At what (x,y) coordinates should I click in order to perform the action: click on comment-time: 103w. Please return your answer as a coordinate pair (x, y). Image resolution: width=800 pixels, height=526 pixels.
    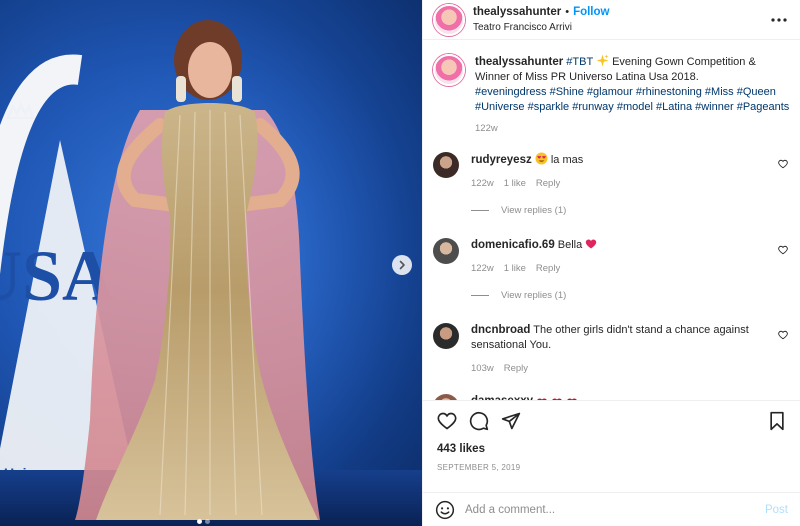
    Looking at the image, I should click on (482, 368).